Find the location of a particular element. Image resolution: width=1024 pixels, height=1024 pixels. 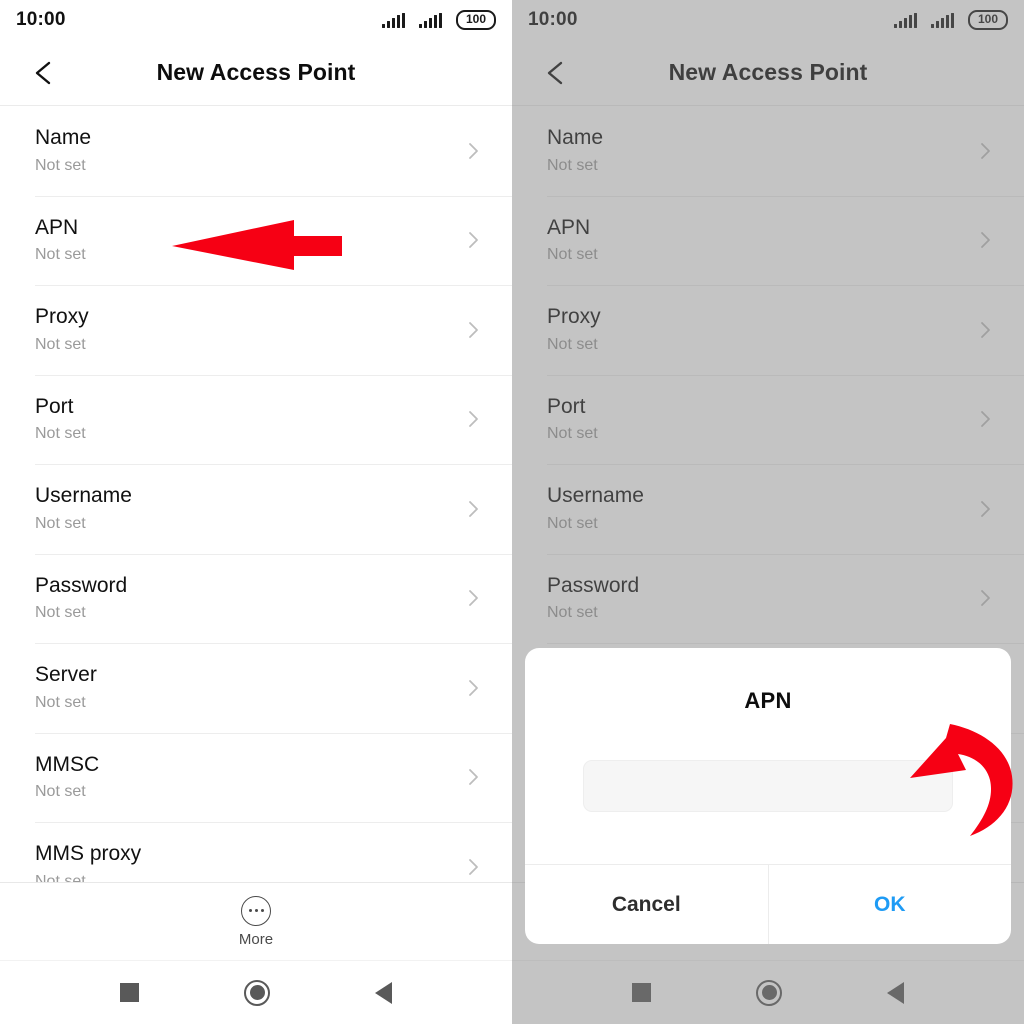

red-curved-arrow-icon is located at coordinates (961, 780).